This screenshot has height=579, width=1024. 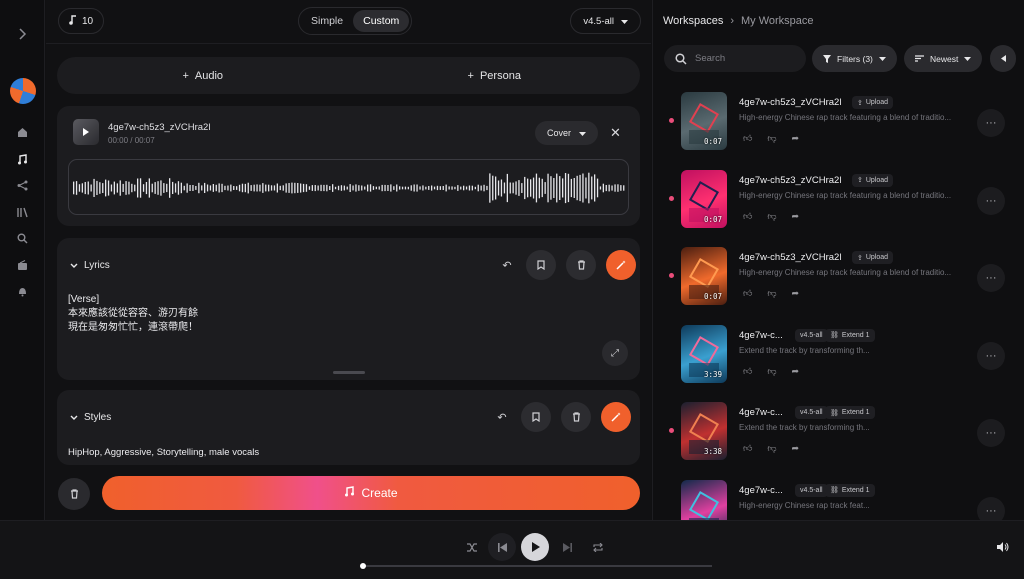 What do you see at coordinates (98, 417) in the screenshot?
I see `styles-label: Styles` at bounding box center [98, 417].